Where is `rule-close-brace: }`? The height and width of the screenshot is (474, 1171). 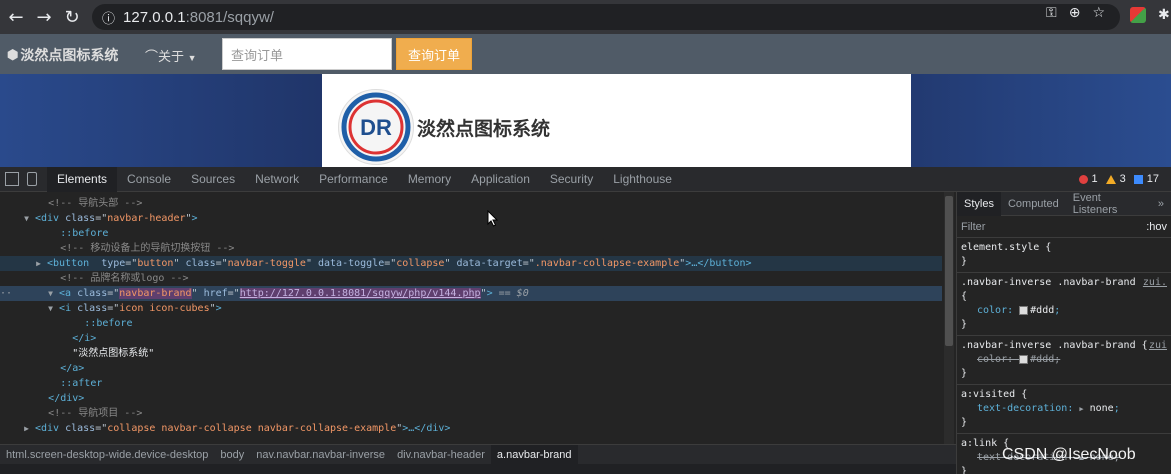 rule-close-brace: } is located at coordinates (964, 261).